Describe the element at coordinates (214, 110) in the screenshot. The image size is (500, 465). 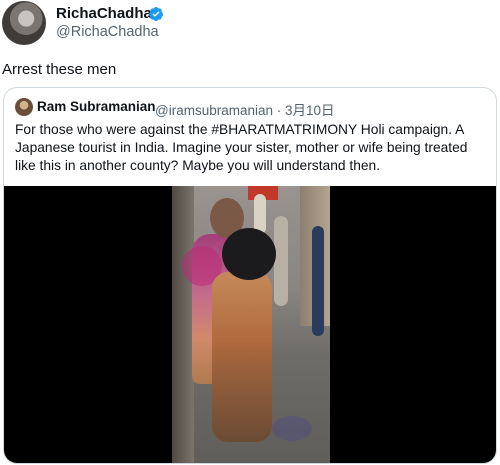
I see `quoted-author-handle: @iramsubramanian` at that location.